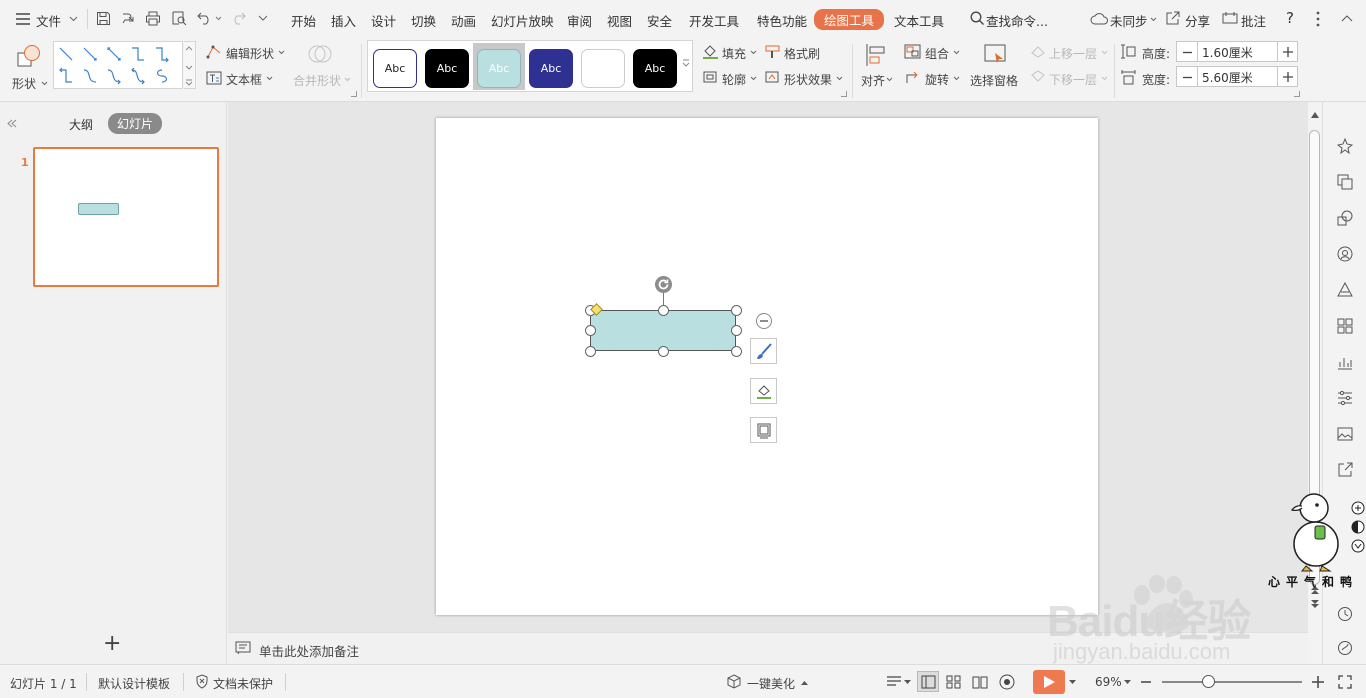 This screenshot has height=698, width=1366. What do you see at coordinates (126, 217) in the screenshot?
I see `slide-thumbnail` at bounding box center [126, 217].